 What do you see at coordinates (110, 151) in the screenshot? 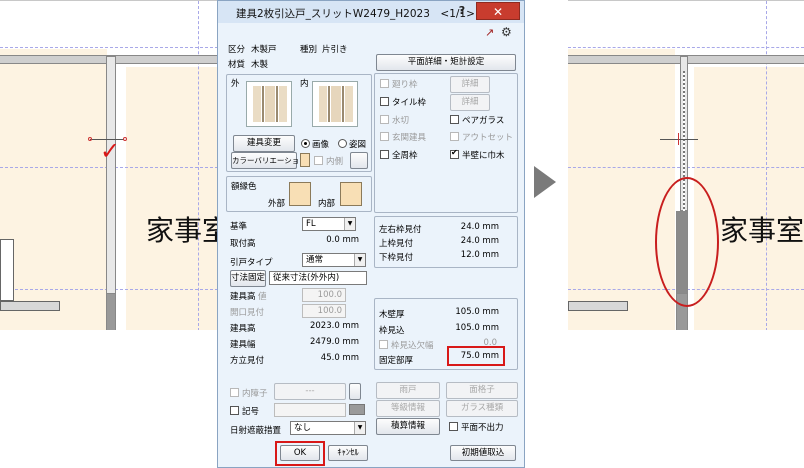
I see `checkmark-icon: ✓` at bounding box center [110, 151].